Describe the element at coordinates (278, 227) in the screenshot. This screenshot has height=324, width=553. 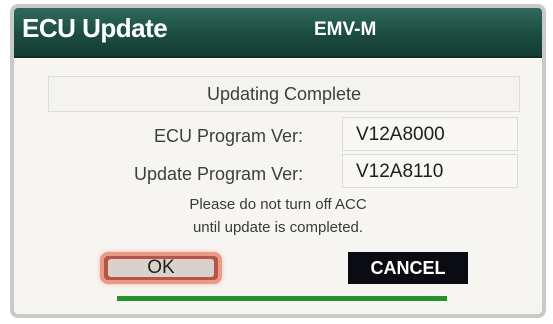
I see `notice-line-2: until update is completed.` at that location.